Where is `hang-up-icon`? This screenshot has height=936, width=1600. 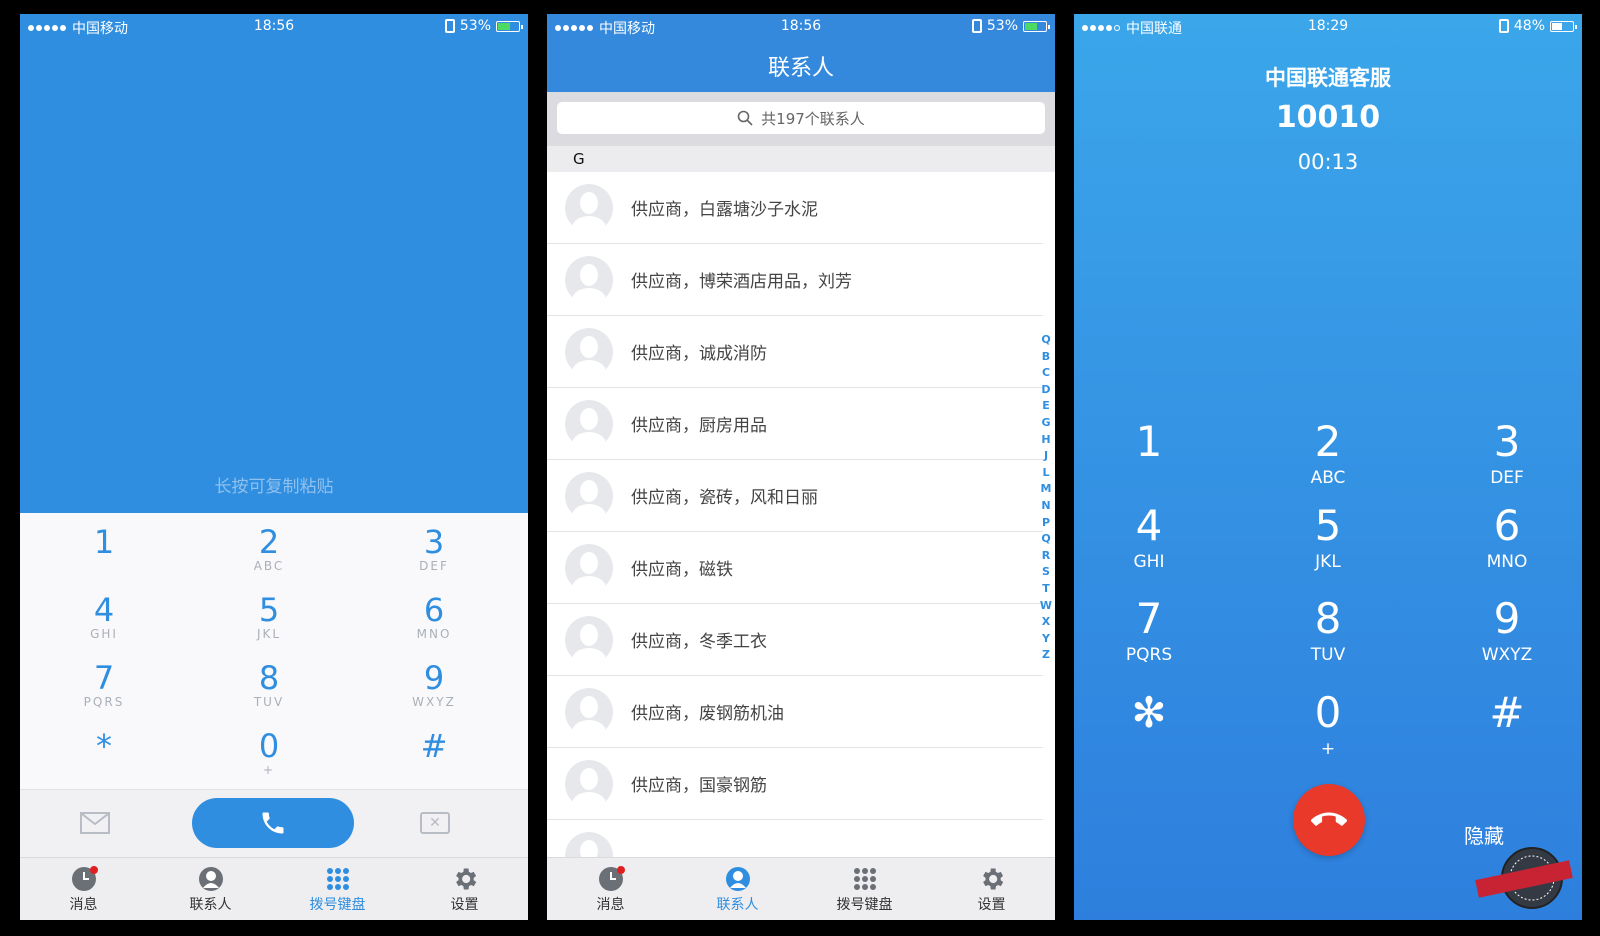 hang-up-icon is located at coordinates (1329, 819).